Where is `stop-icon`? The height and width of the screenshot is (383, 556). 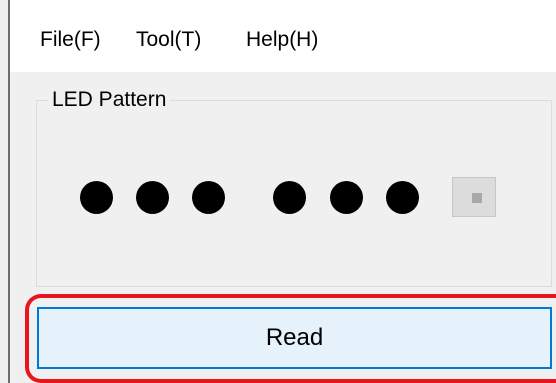 stop-icon is located at coordinates (477, 198).